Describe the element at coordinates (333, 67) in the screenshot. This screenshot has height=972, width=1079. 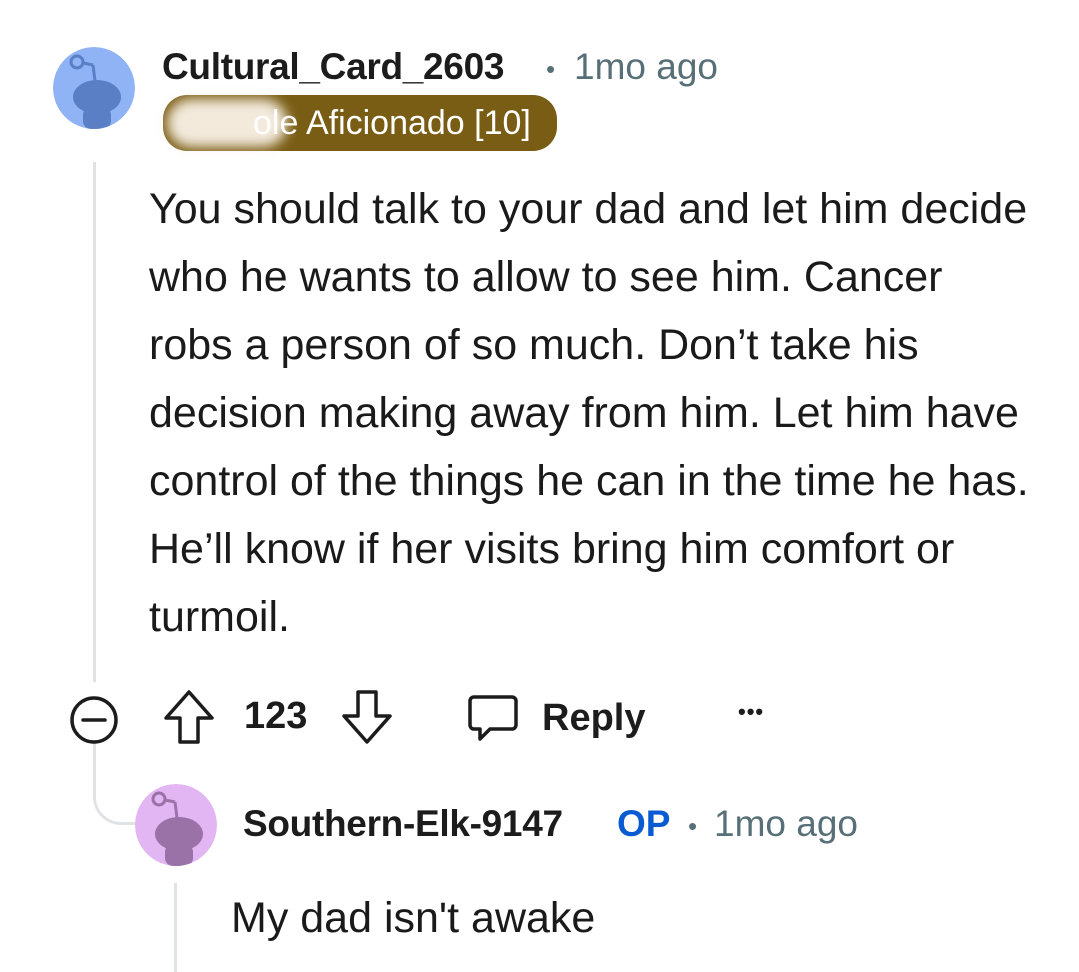
I see `comment-username: Cultural_Card_2603` at that location.